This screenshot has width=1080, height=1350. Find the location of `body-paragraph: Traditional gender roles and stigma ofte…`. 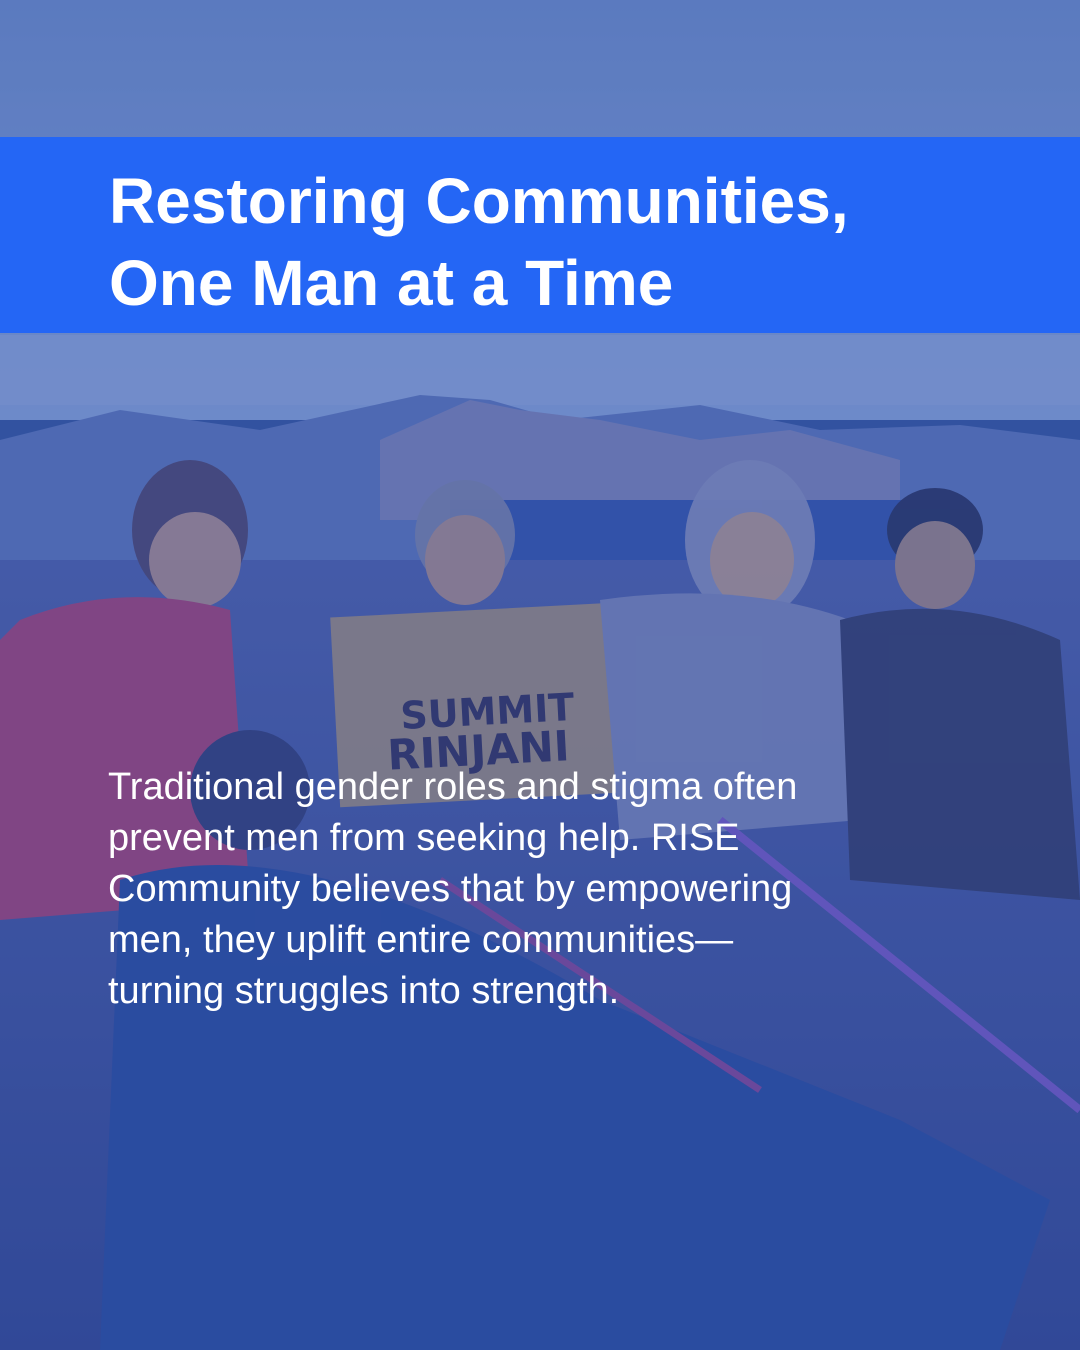

body-paragraph: Traditional gender roles and stigma ofte… is located at coordinates (488, 889).